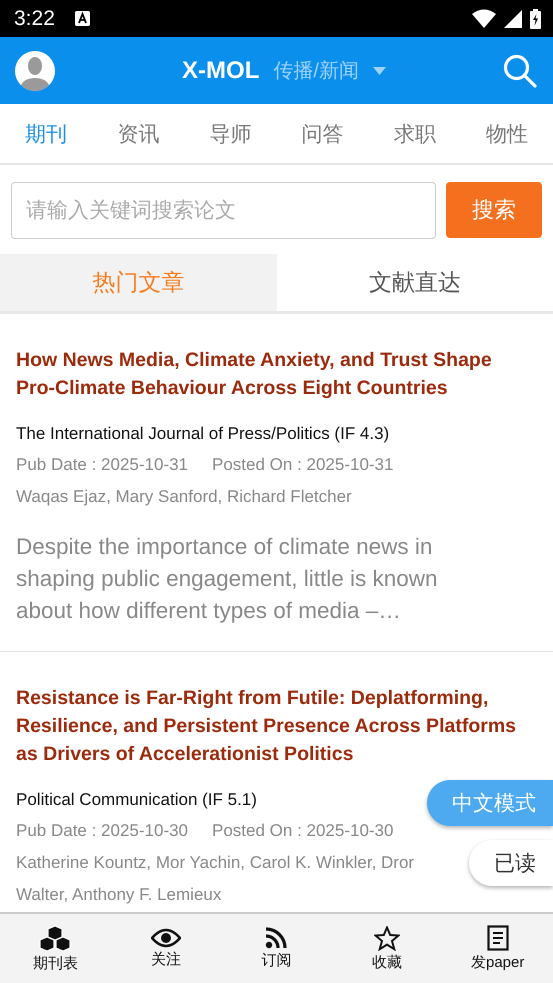  Describe the element at coordinates (55, 938) in the screenshot. I see `cubes-icon` at that location.